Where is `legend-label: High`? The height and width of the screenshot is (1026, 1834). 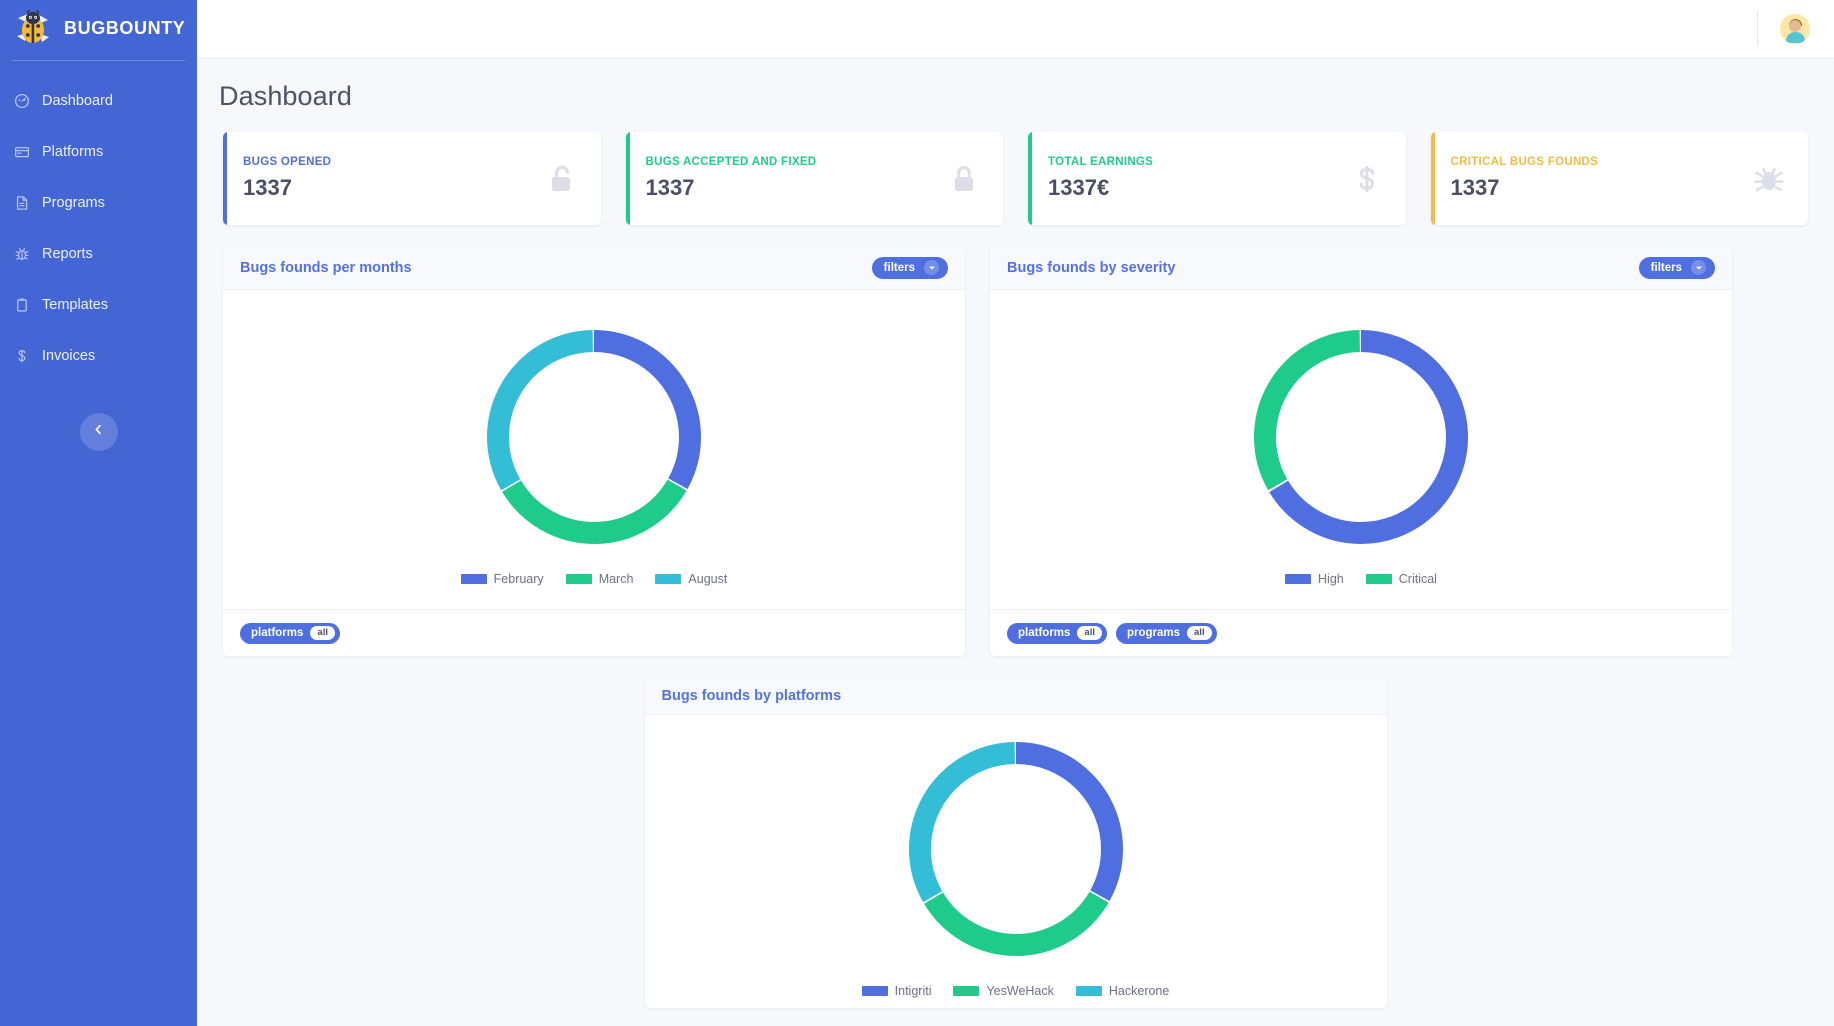 legend-label: High is located at coordinates (1331, 579).